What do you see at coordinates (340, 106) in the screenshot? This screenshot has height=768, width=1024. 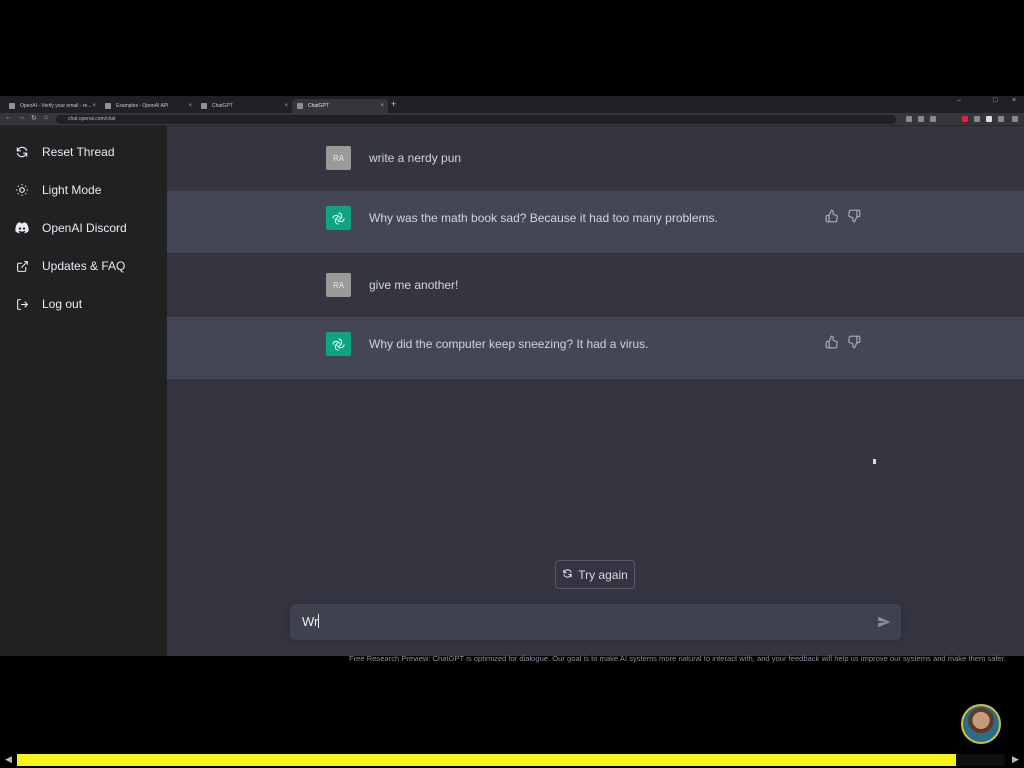 I see `tab-chatgpt-active: ChatGPT ×` at bounding box center [340, 106].